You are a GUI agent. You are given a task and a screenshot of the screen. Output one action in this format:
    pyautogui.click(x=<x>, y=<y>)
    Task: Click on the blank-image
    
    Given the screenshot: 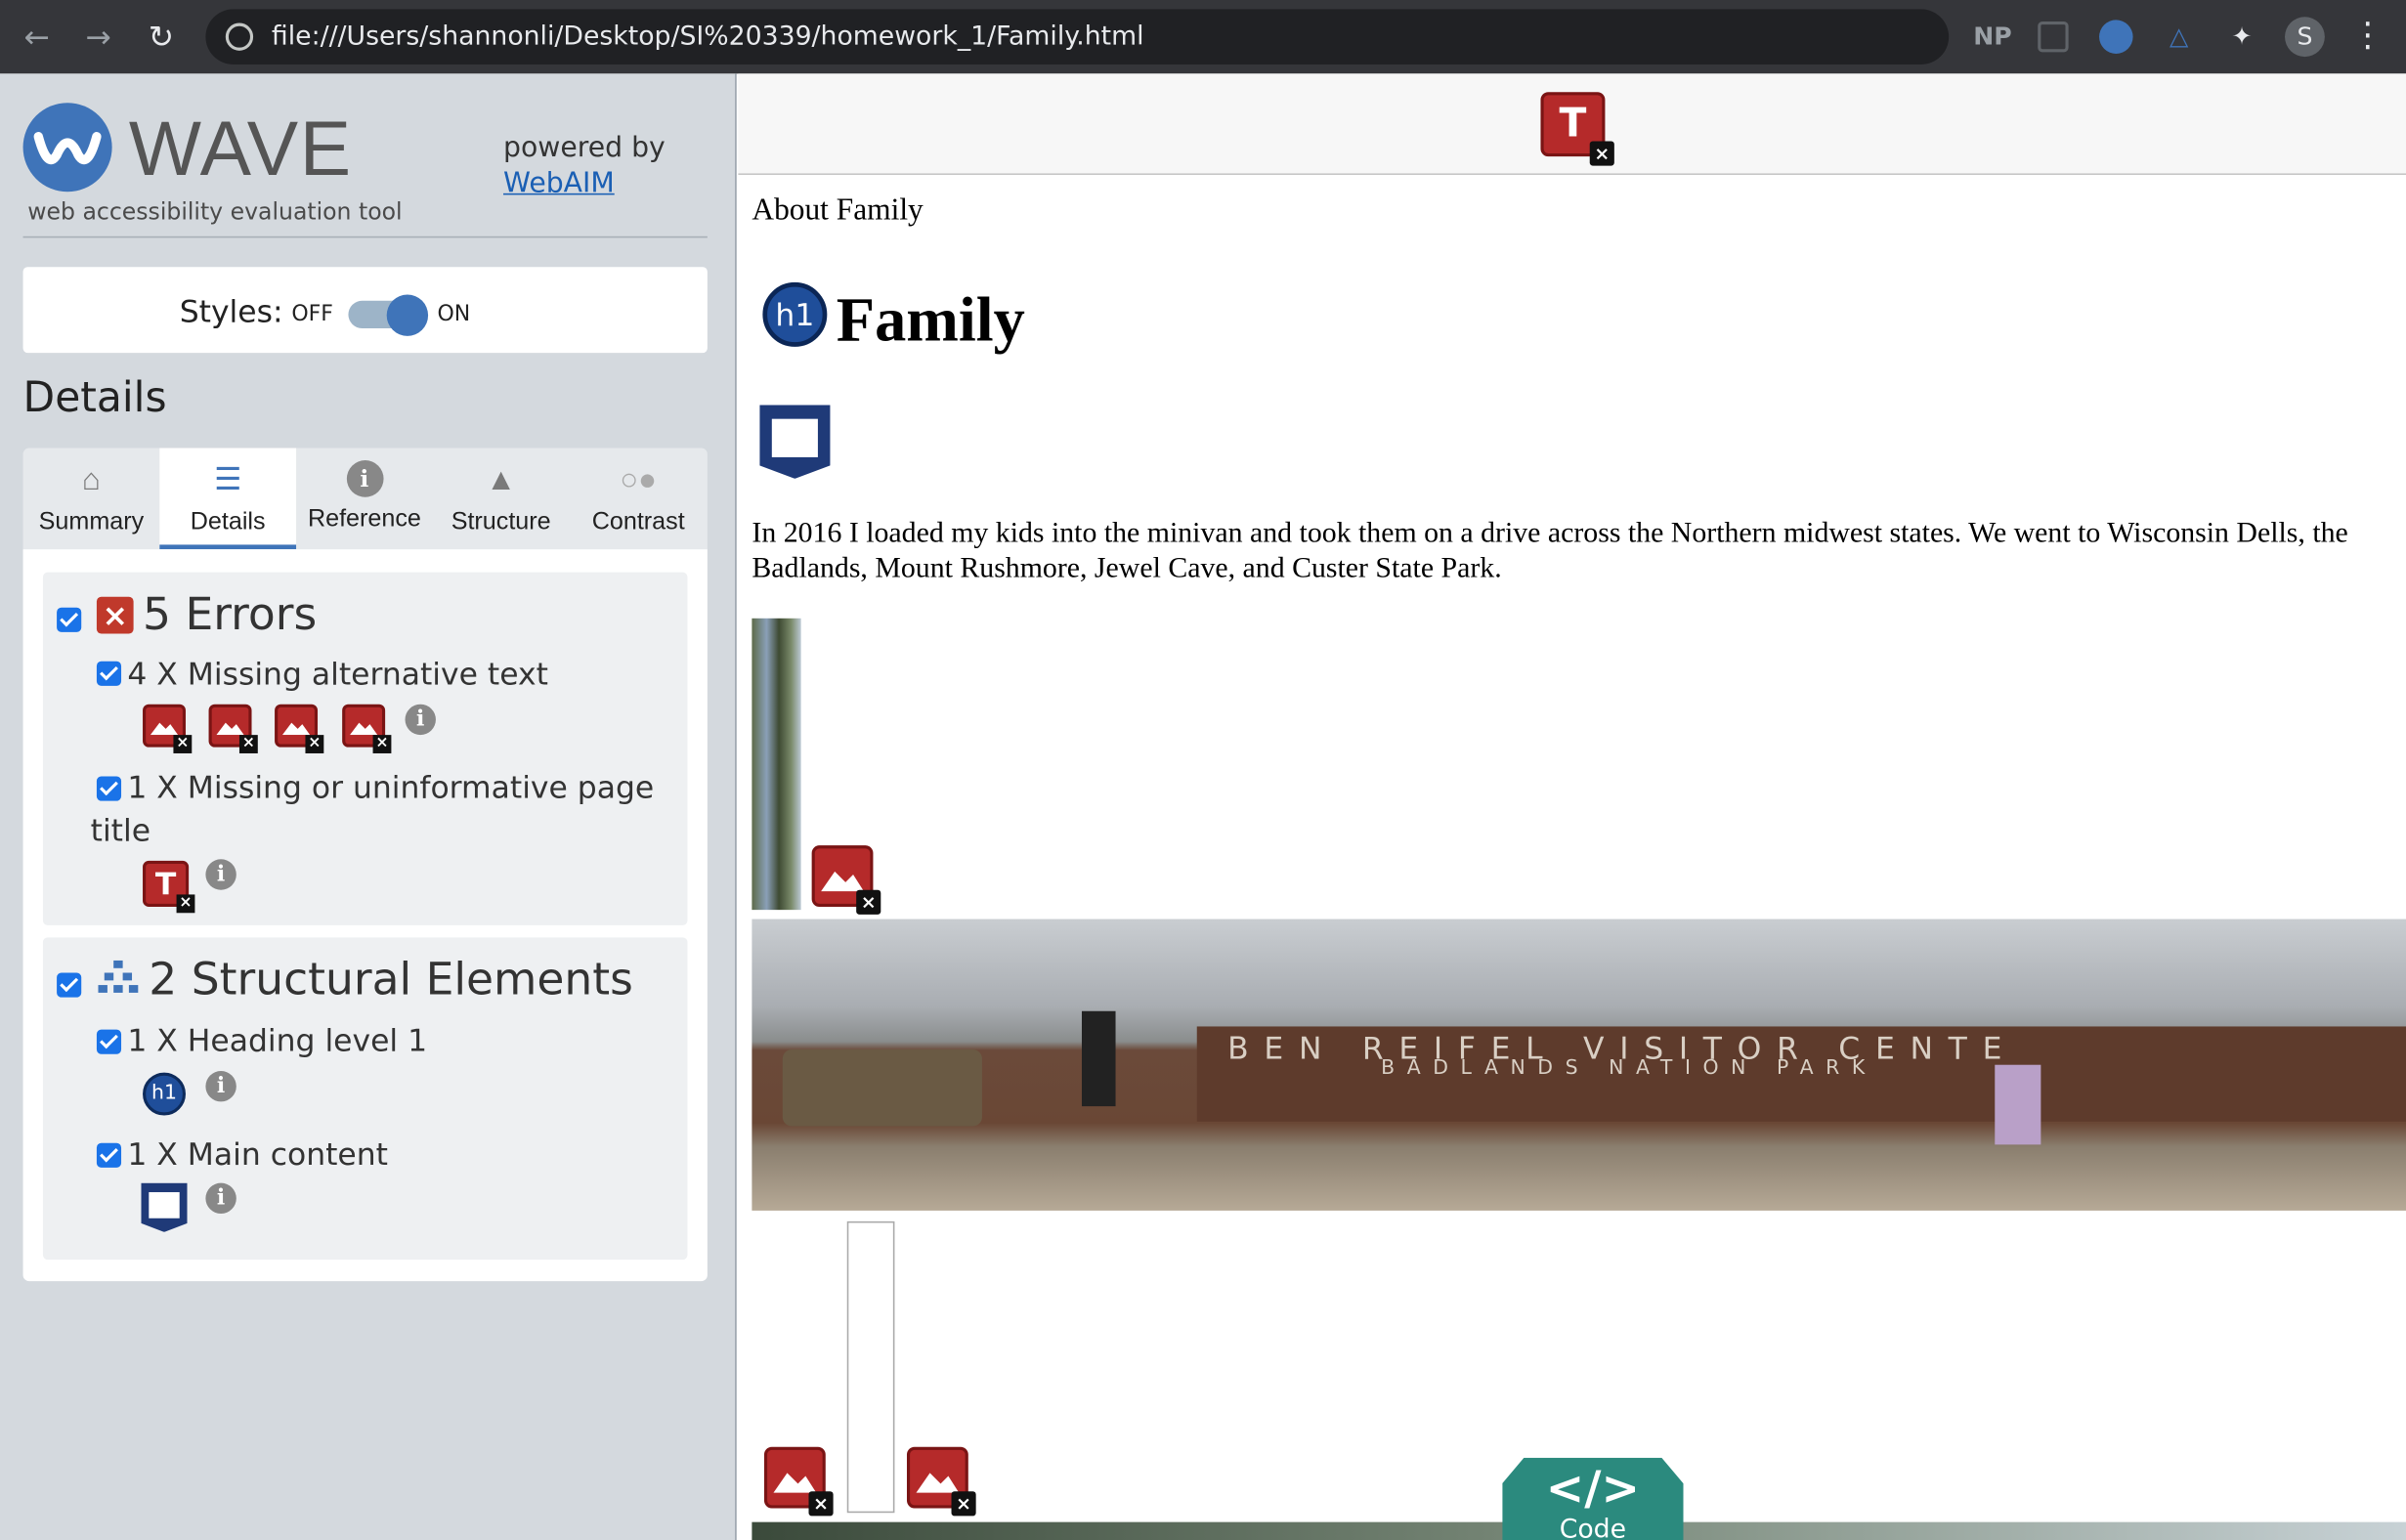 What is the action you would take?
    pyautogui.click(x=870, y=1367)
    